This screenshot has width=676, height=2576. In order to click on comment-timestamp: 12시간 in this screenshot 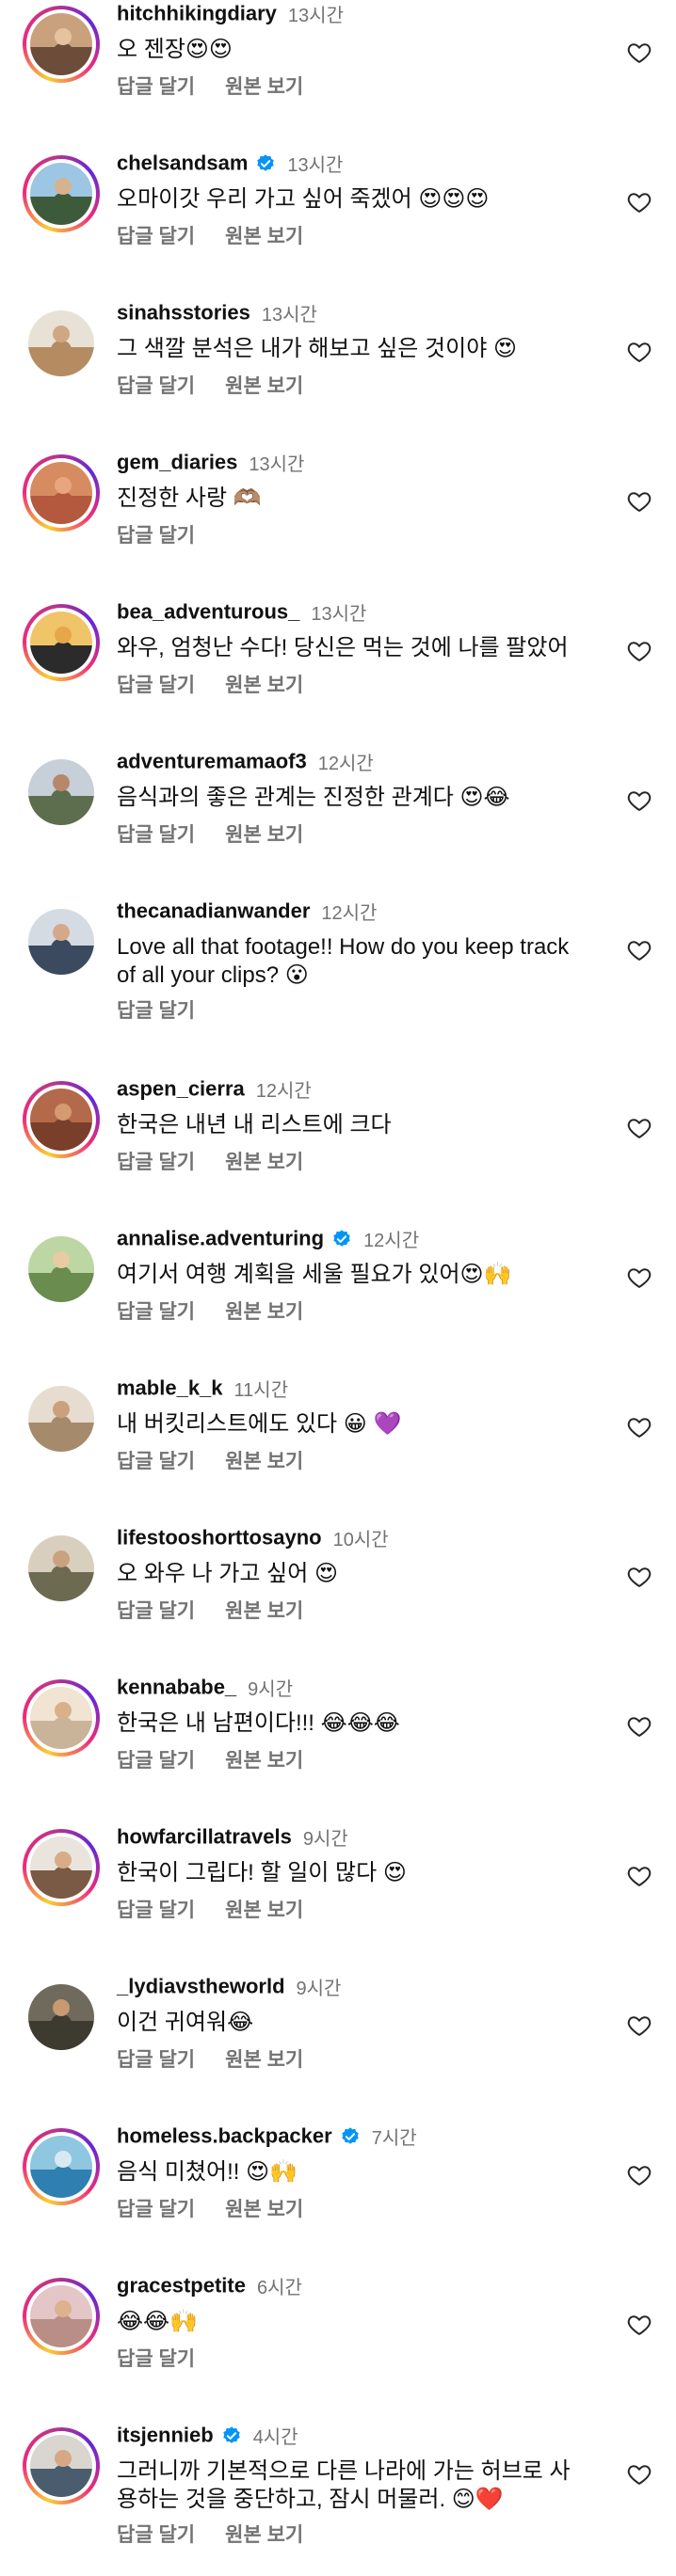, I will do `click(349, 913)`.